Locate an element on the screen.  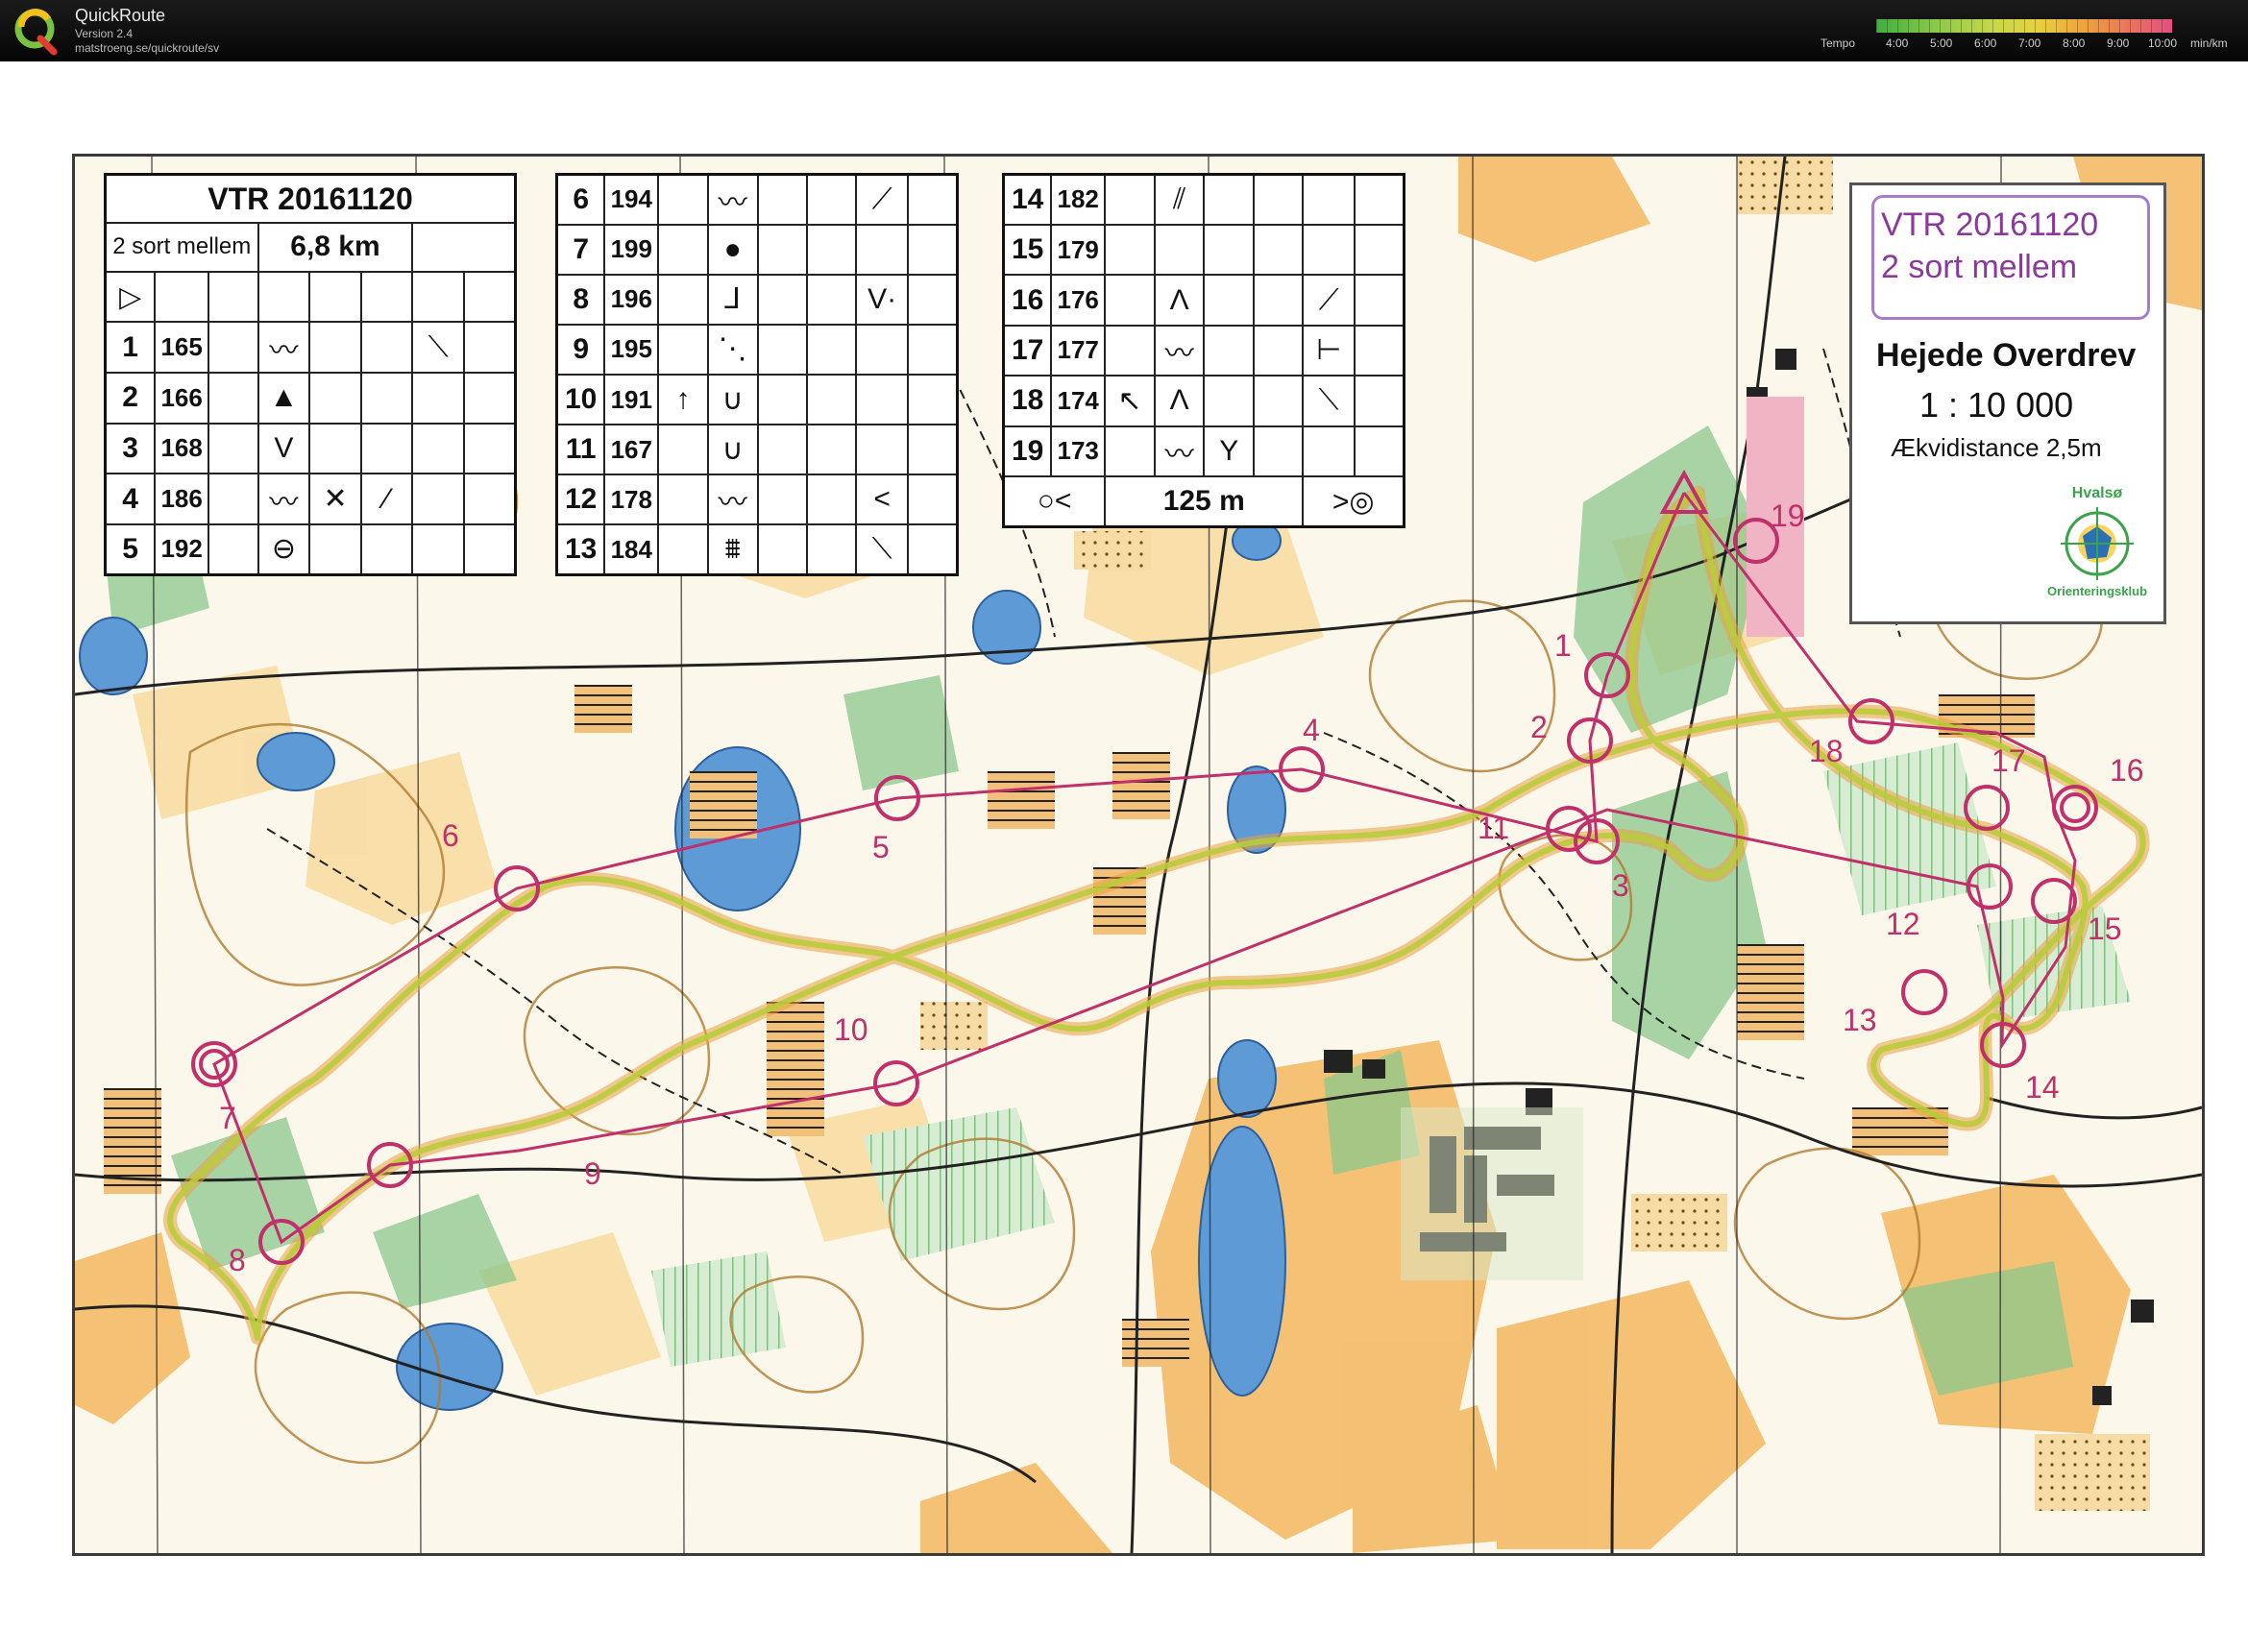
app-url: matstroeng.se/quickroute/sv is located at coordinates (147, 48).